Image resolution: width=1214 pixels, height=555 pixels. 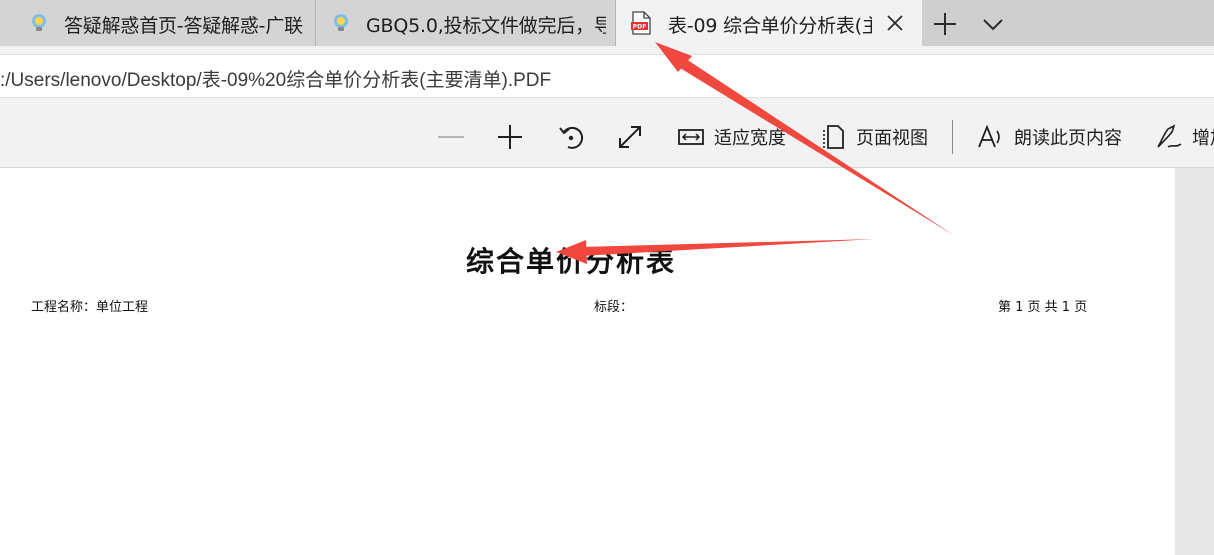 I want to click on toolbar-divider, so click(x=952, y=137).